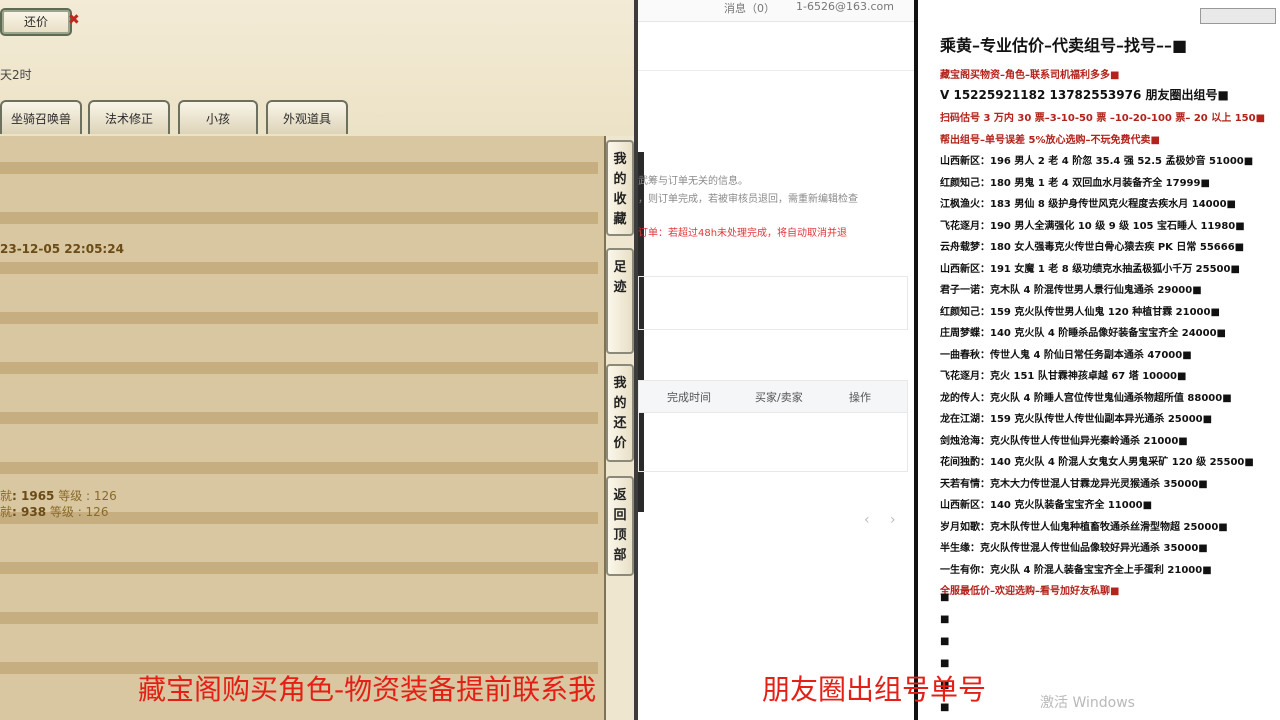 Image resolution: width=1280 pixels, height=720 pixels. Describe the element at coordinates (867, 520) in the screenshot. I see `prev-page-icon: ‹` at that location.